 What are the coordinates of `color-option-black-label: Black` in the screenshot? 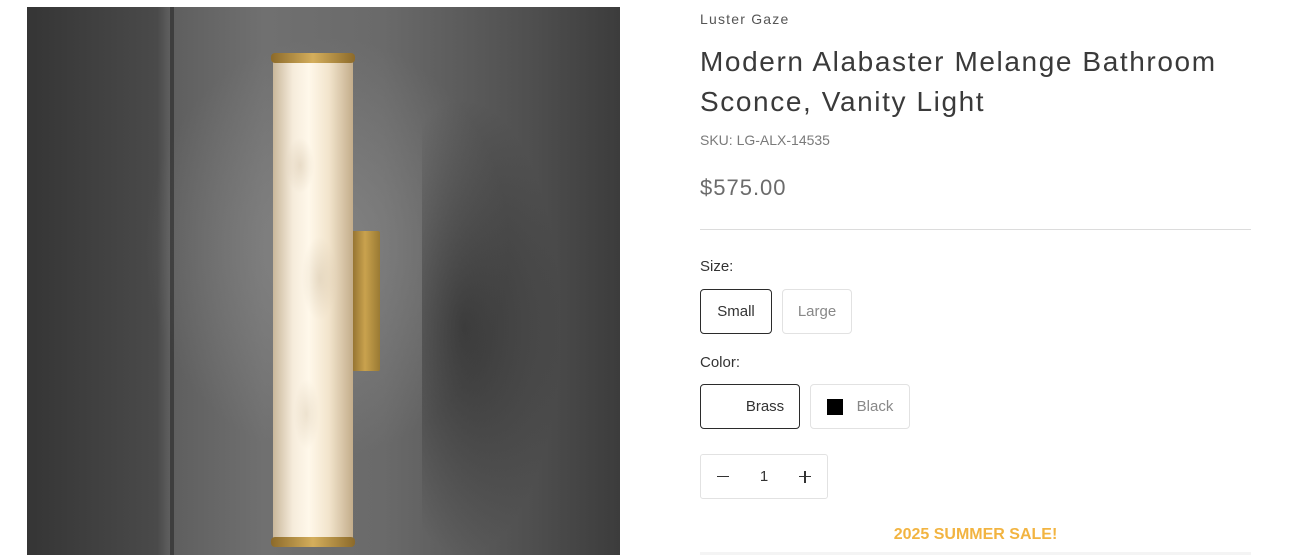 It's located at (875, 406).